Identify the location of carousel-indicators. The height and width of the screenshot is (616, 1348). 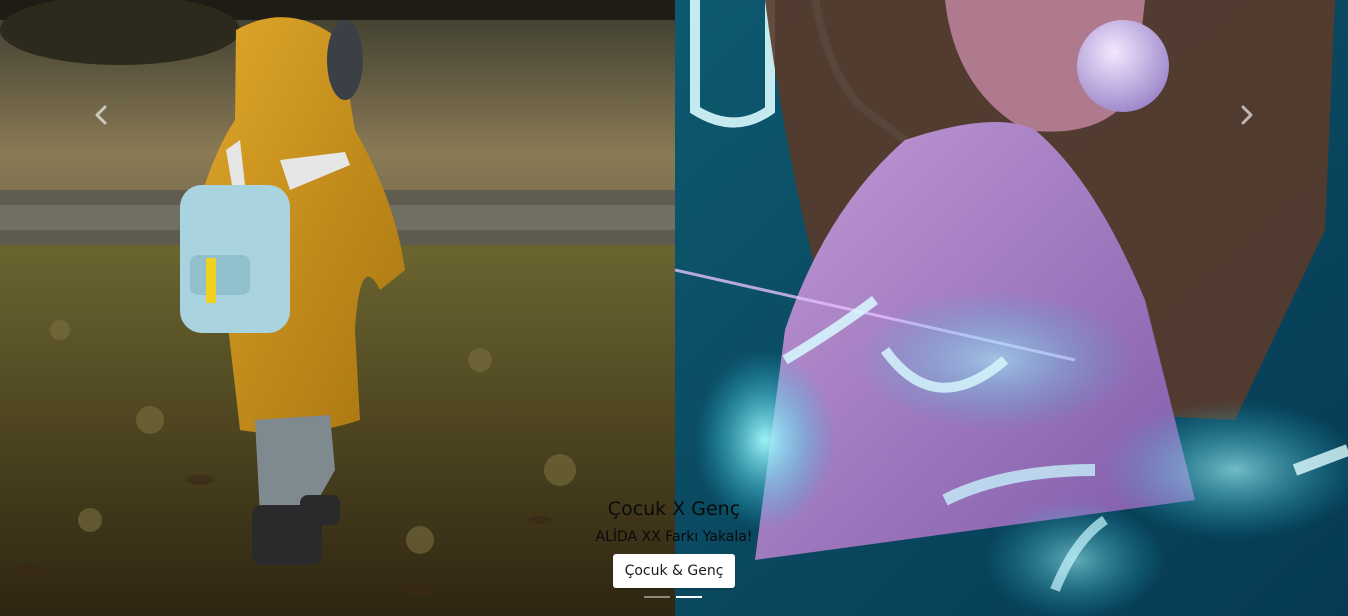
(673, 597).